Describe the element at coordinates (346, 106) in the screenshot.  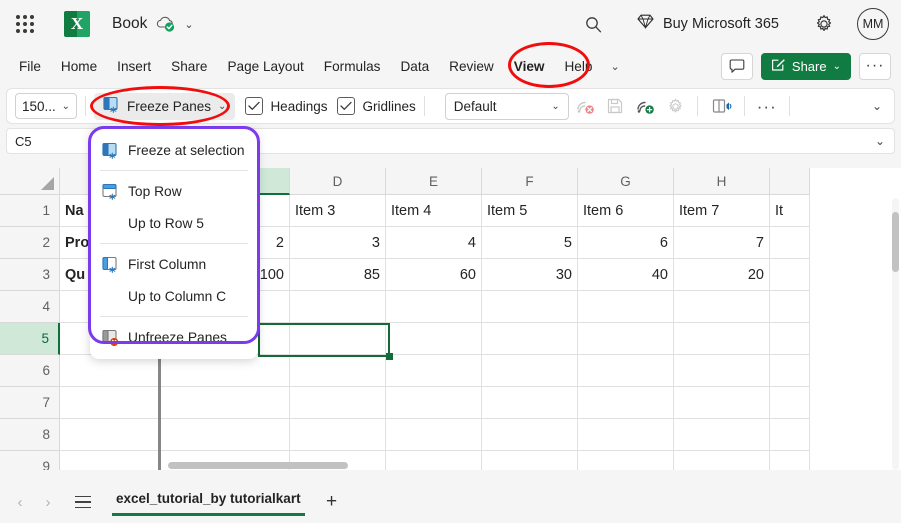
I see `gridlines-checkbox` at that location.